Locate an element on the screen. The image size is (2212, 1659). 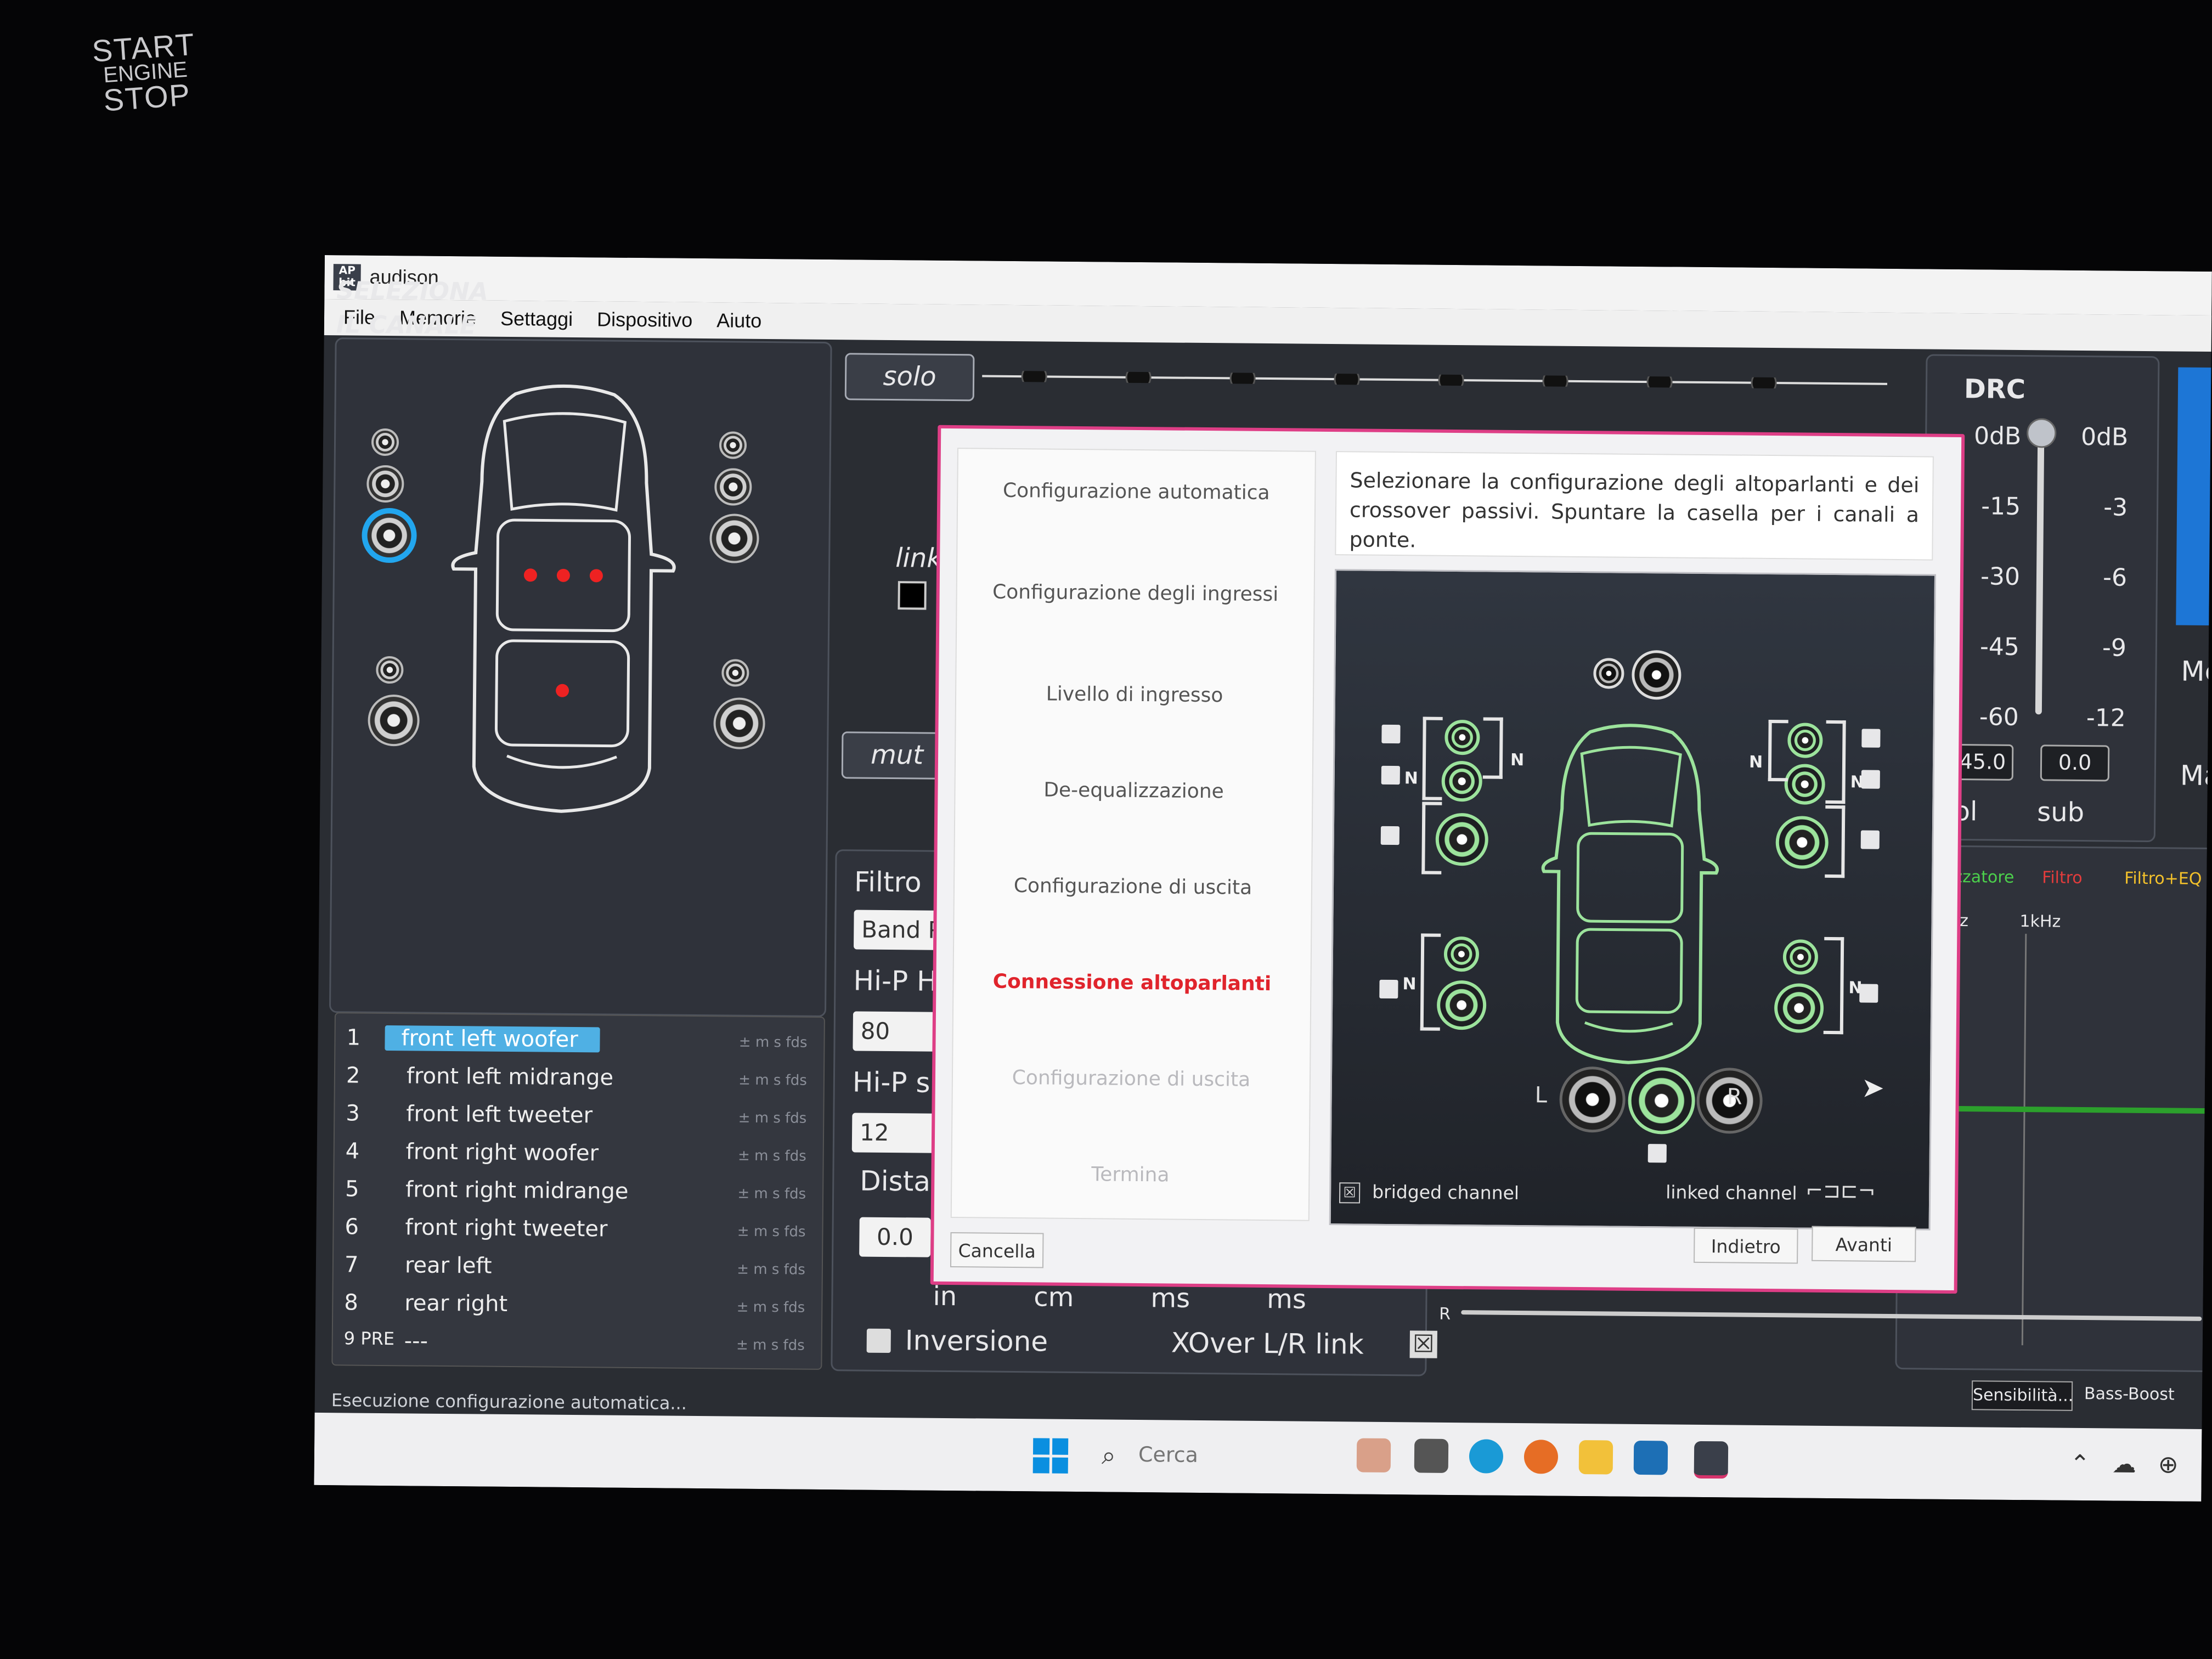
unit-cm: cm is located at coordinates (1054, 1297).